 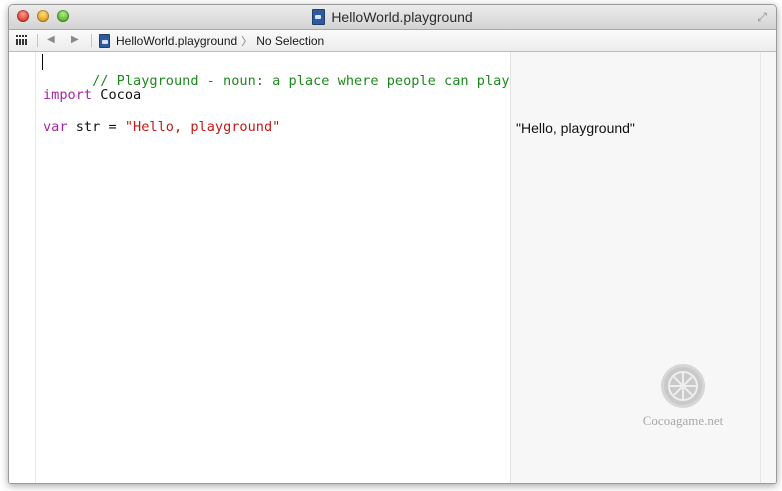 I want to click on jump-bar: ◀ ▶ HelloWorld.playground 〉 No Selection, so click(x=392, y=41).